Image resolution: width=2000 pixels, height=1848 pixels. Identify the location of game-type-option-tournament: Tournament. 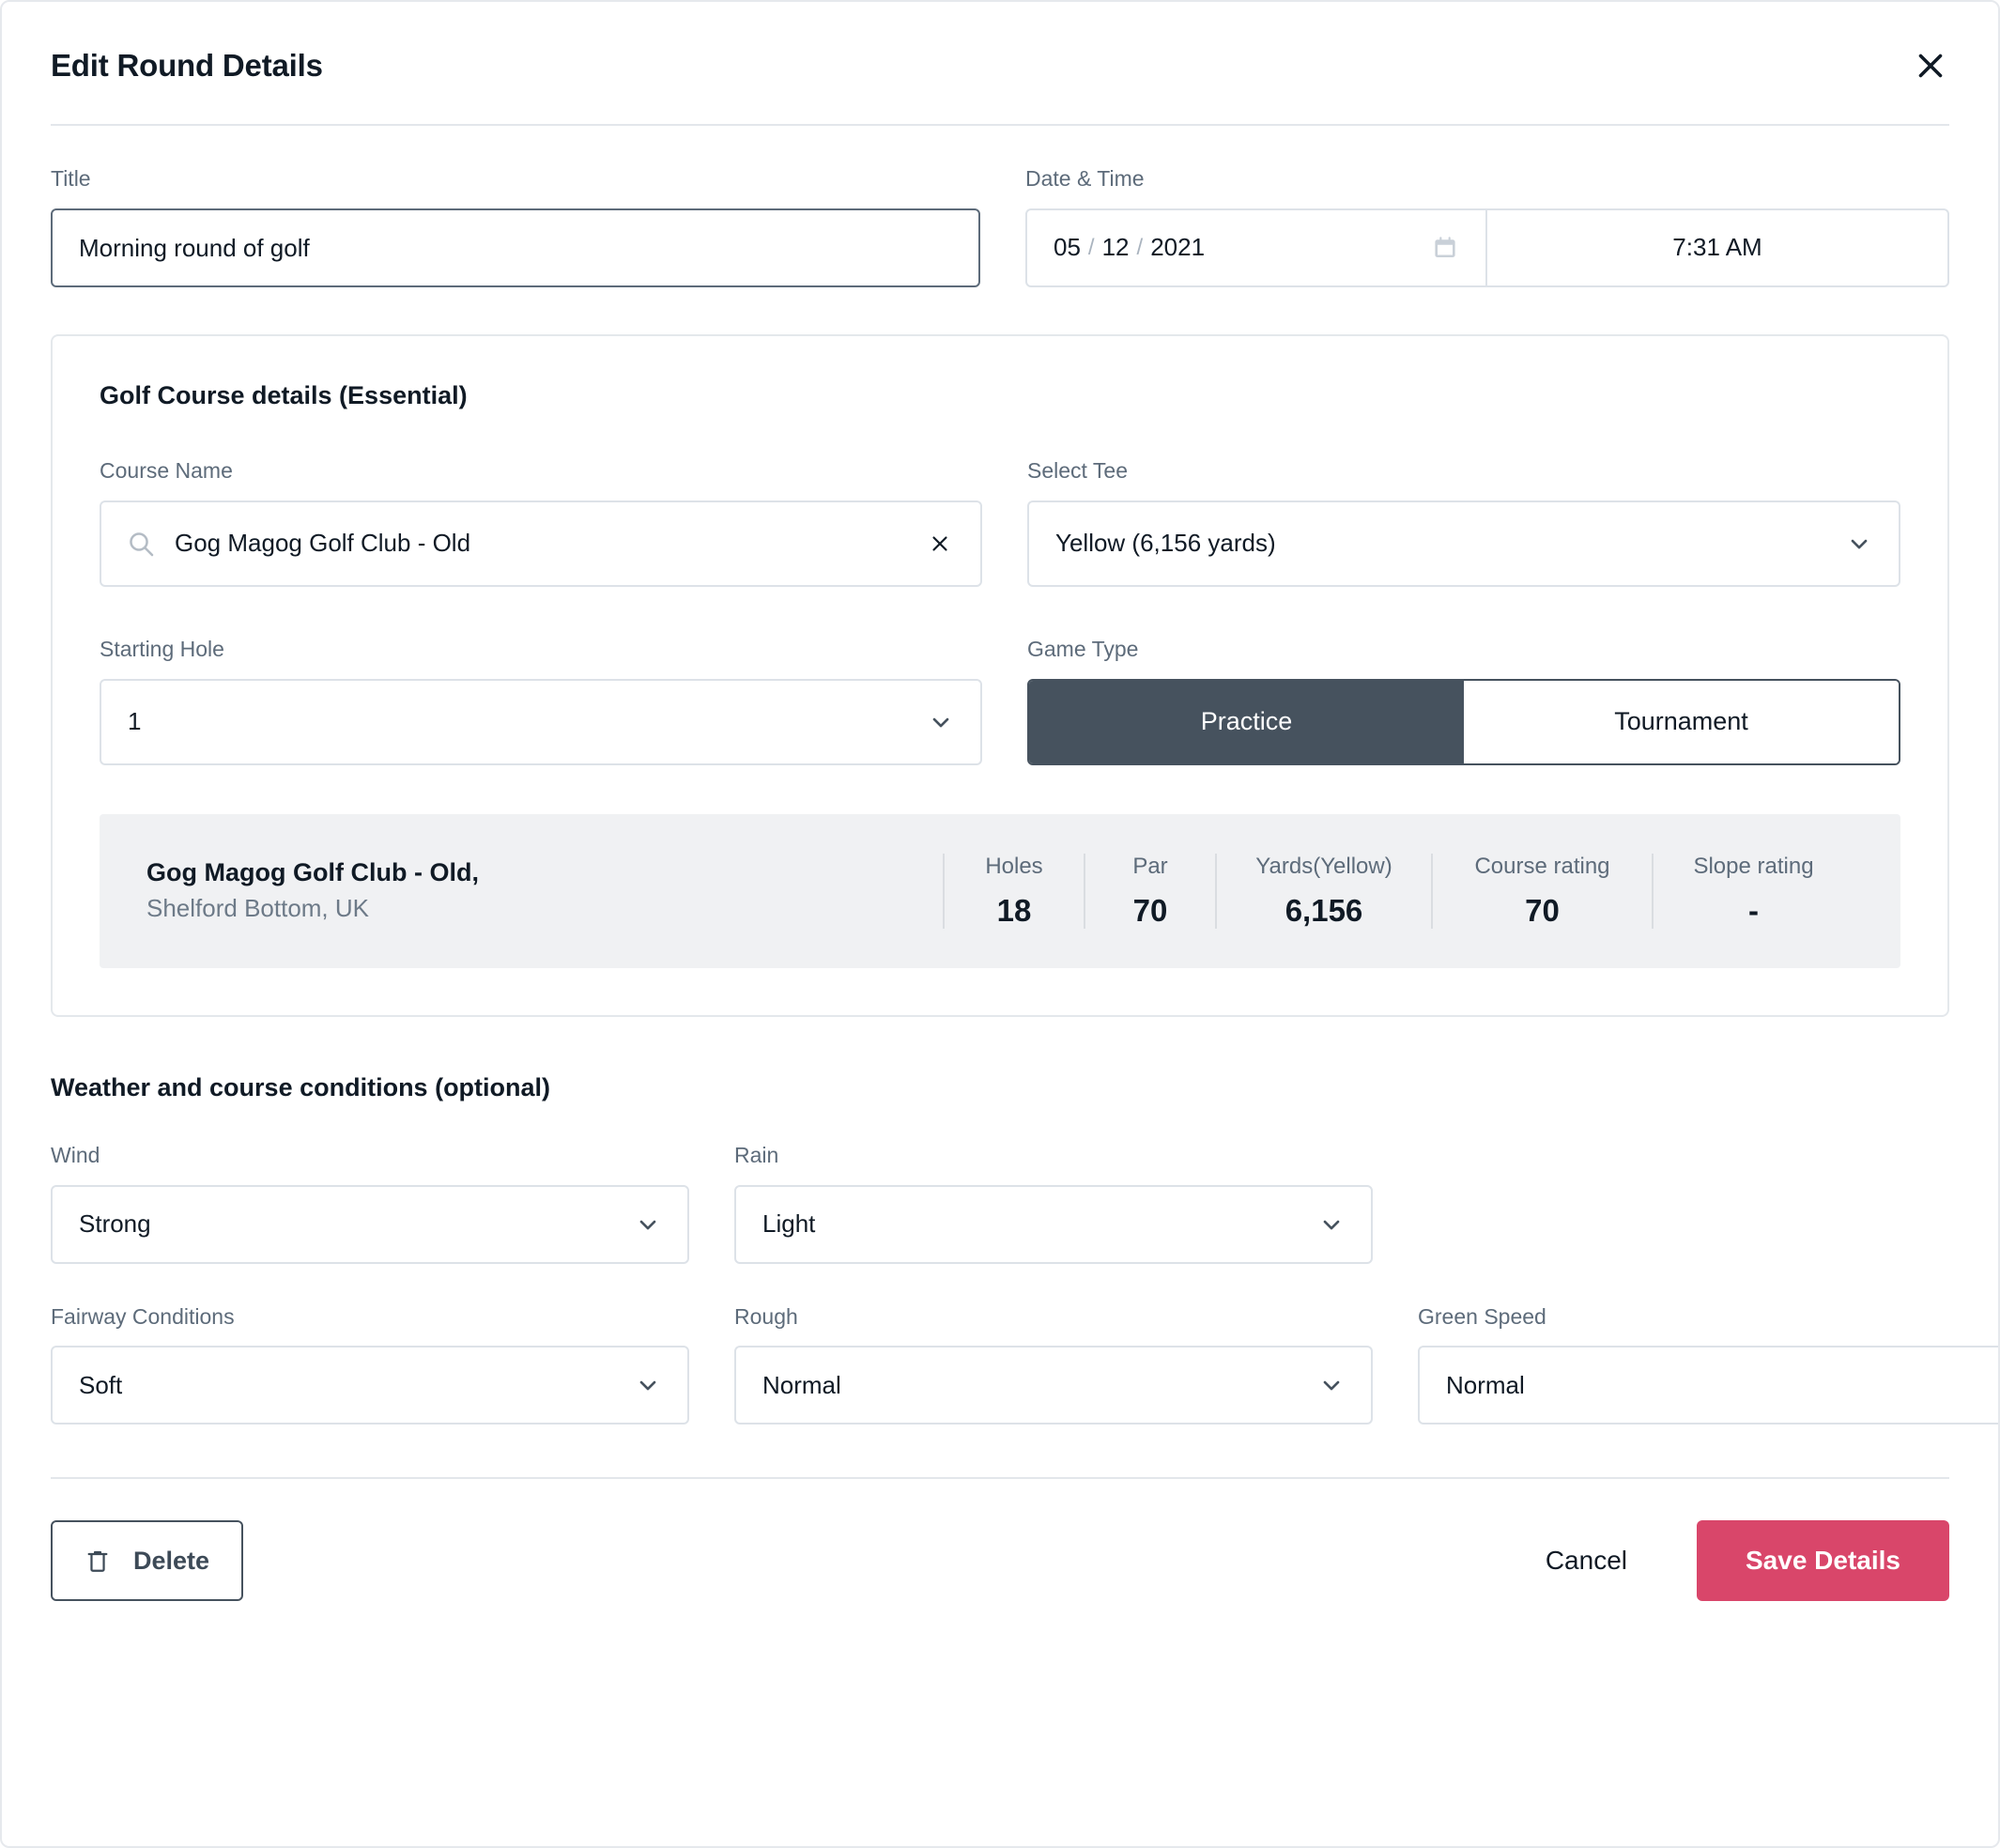
(1681, 721).